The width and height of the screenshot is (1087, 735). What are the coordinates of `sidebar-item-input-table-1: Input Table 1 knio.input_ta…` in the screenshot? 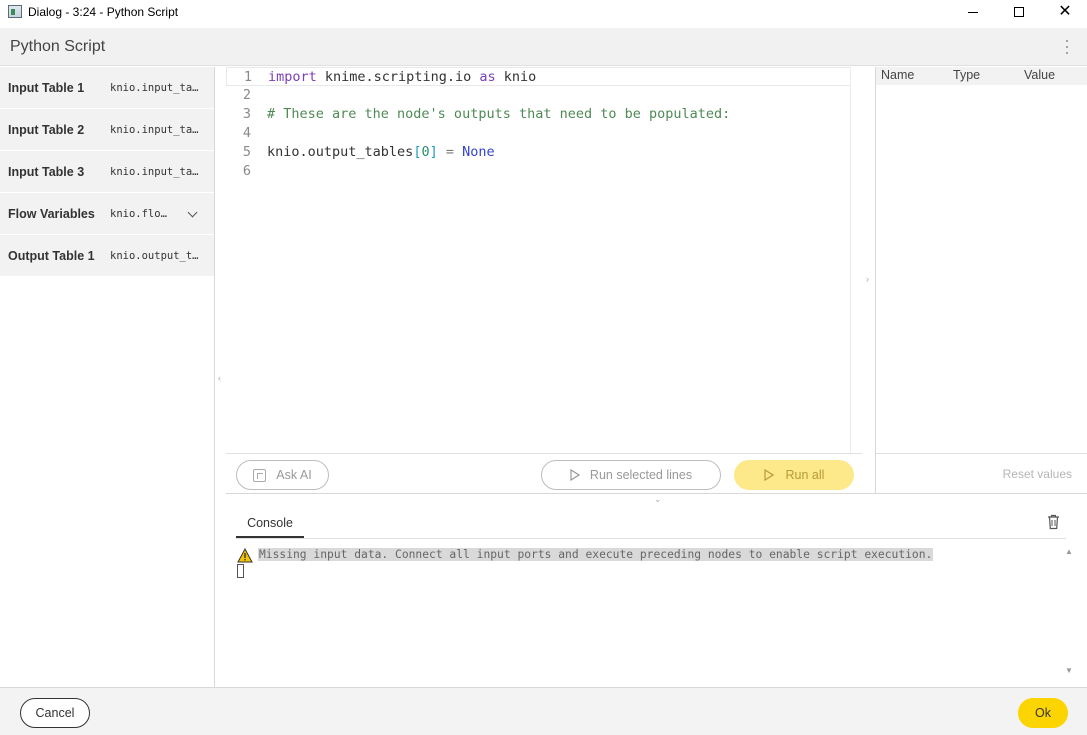 It's located at (107, 88).